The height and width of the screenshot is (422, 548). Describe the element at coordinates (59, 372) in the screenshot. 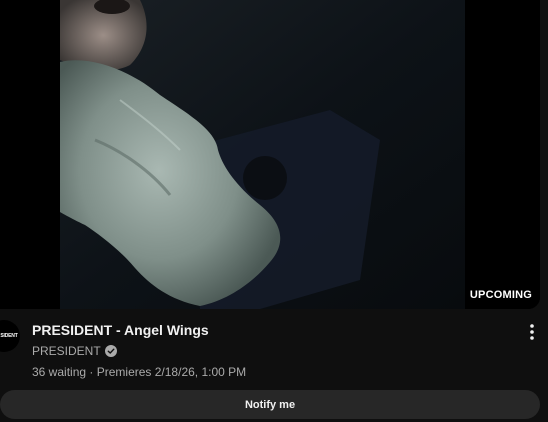

I see `waiting-count: 36 waiting` at that location.